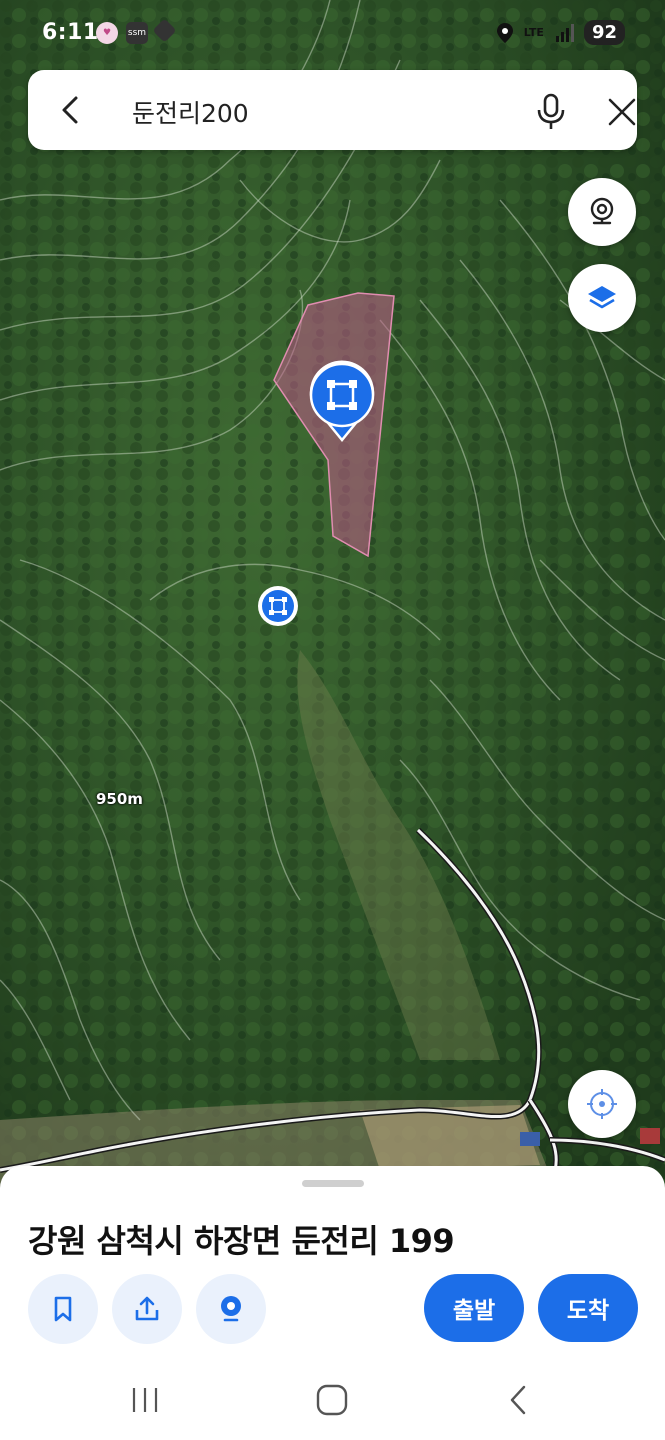 The image size is (665, 1440). Describe the element at coordinates (604, 32) in the screenshot. I see `battery-level: 92` at that location.